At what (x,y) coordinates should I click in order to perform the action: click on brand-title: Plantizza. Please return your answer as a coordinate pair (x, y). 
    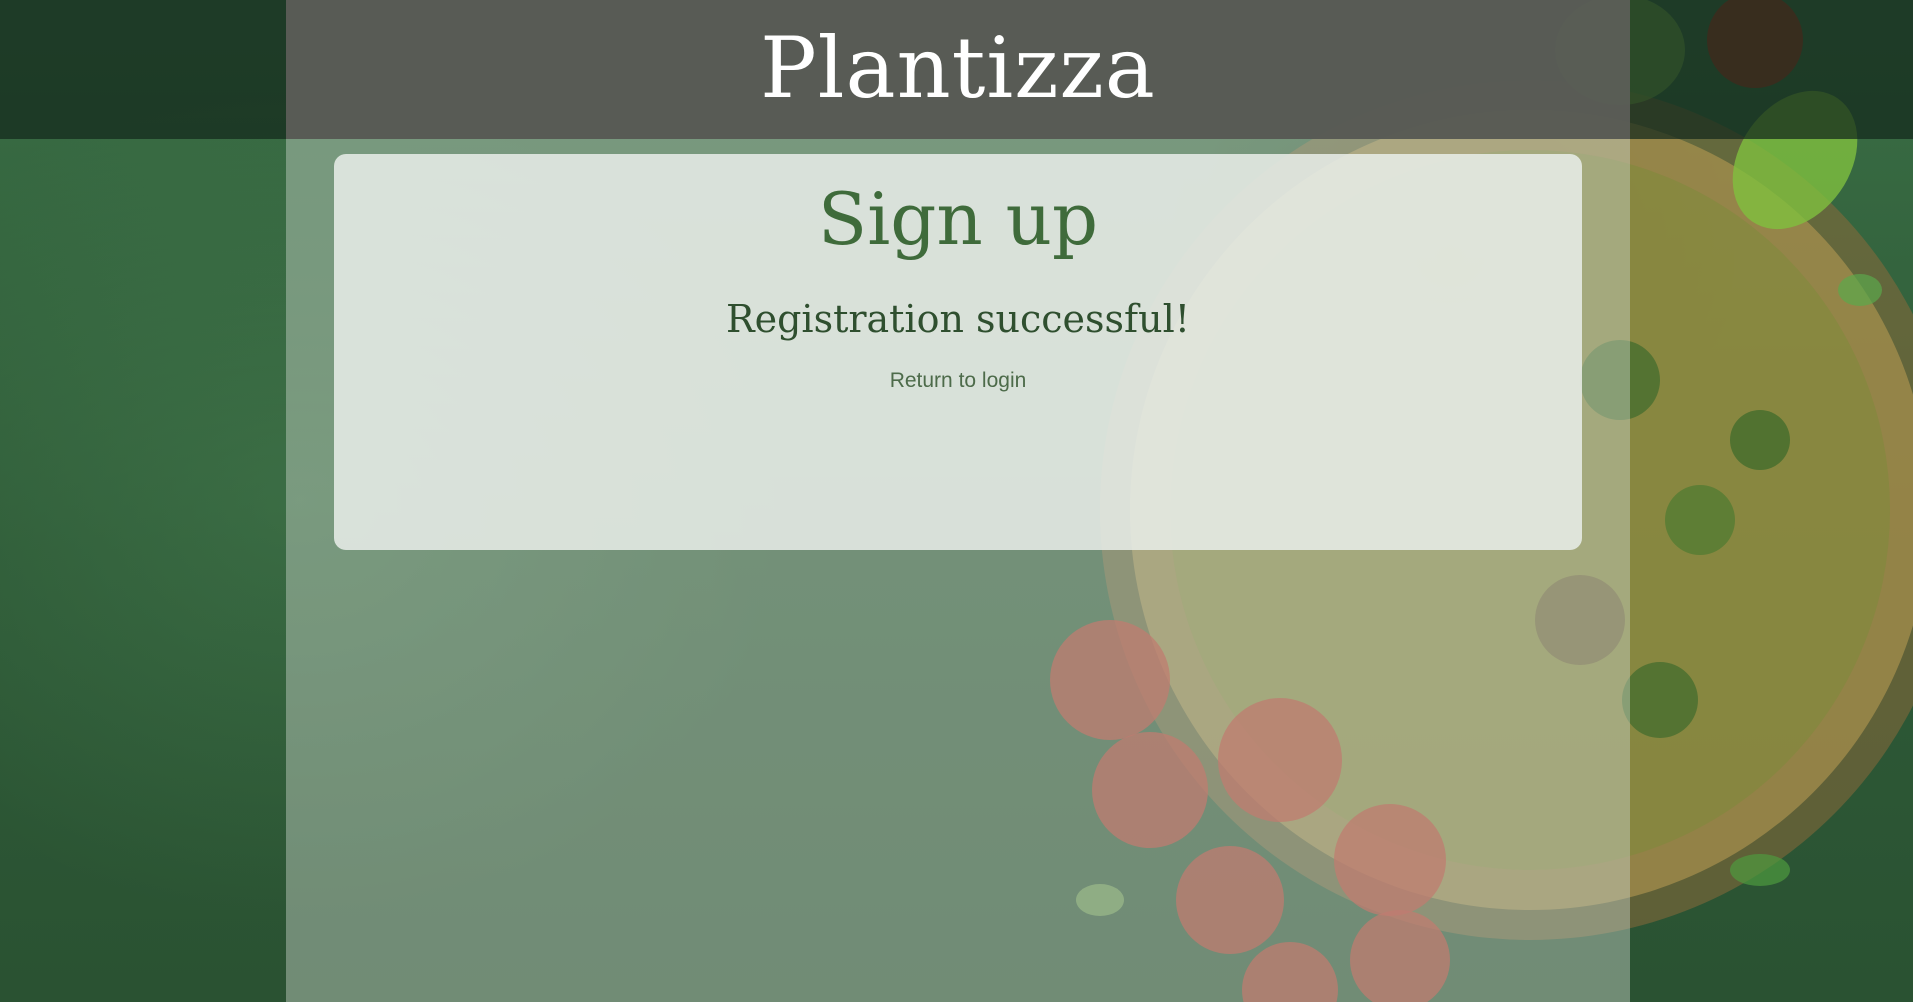
    Looking at the image, I should click on (958, 68).